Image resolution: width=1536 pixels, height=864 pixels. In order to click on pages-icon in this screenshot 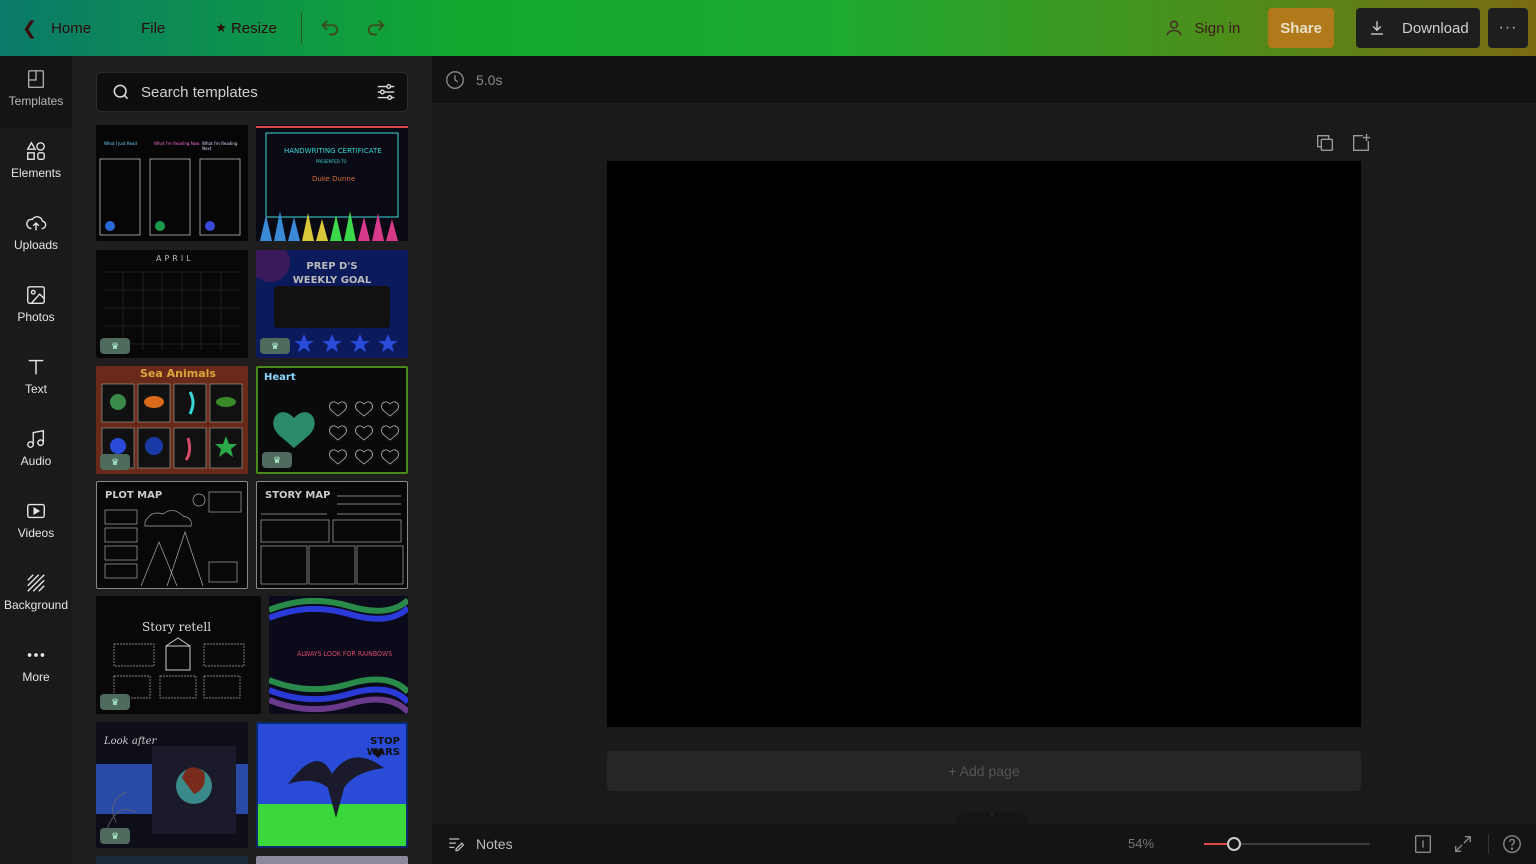, I will do `click(1423, 844)`.